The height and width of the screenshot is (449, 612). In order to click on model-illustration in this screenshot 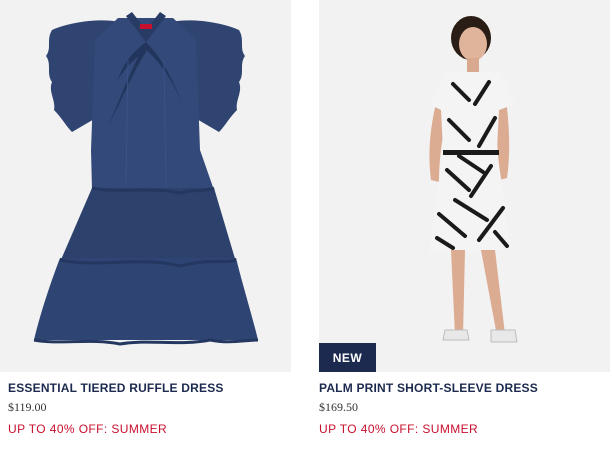, I will do `click(473, 179)`.